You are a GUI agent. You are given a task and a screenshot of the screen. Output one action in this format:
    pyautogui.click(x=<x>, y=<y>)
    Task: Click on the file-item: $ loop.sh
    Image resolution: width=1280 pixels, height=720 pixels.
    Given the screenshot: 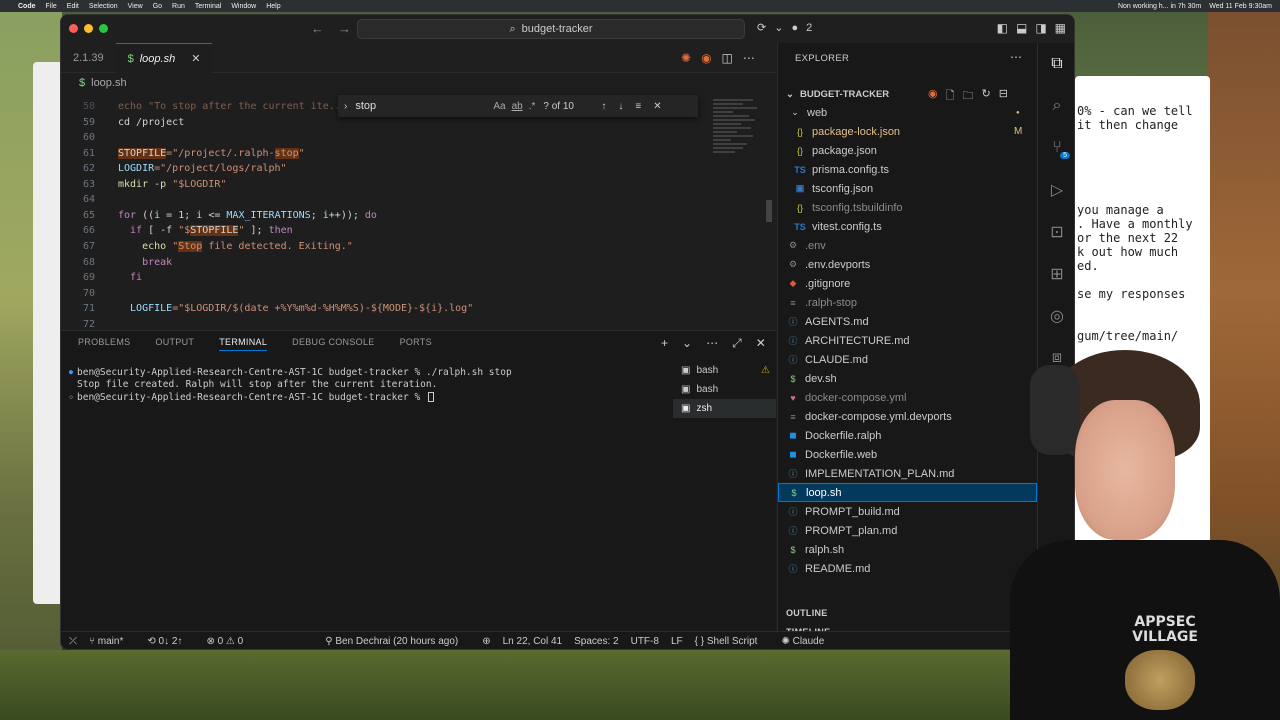 What is the action you would take?
    pyautogui.click(x=907, y=492)
    